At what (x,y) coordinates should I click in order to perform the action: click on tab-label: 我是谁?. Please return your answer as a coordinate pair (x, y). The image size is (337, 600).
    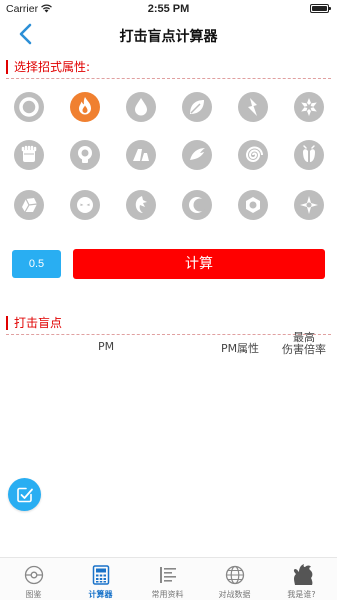
    Looking at the image, I should click on (301, 594).